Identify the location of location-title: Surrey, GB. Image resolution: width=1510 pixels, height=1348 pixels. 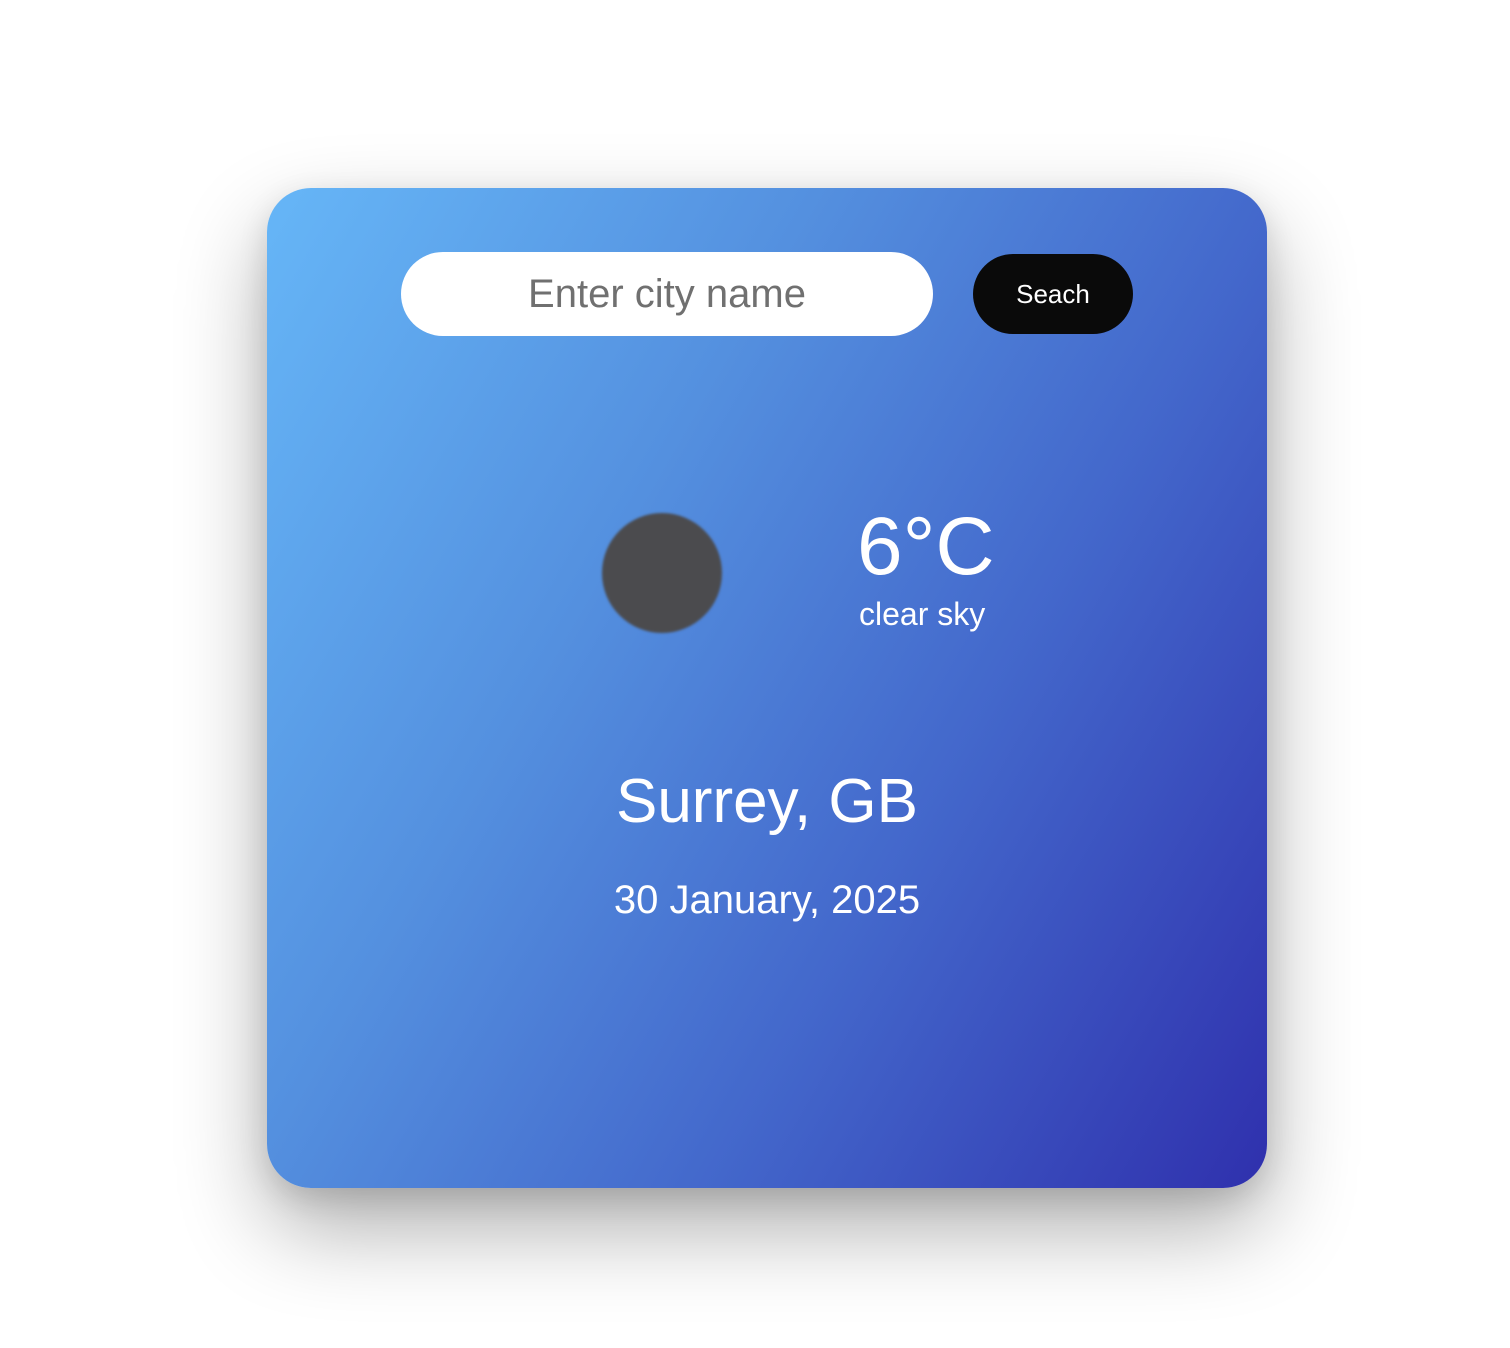
(767, 801).